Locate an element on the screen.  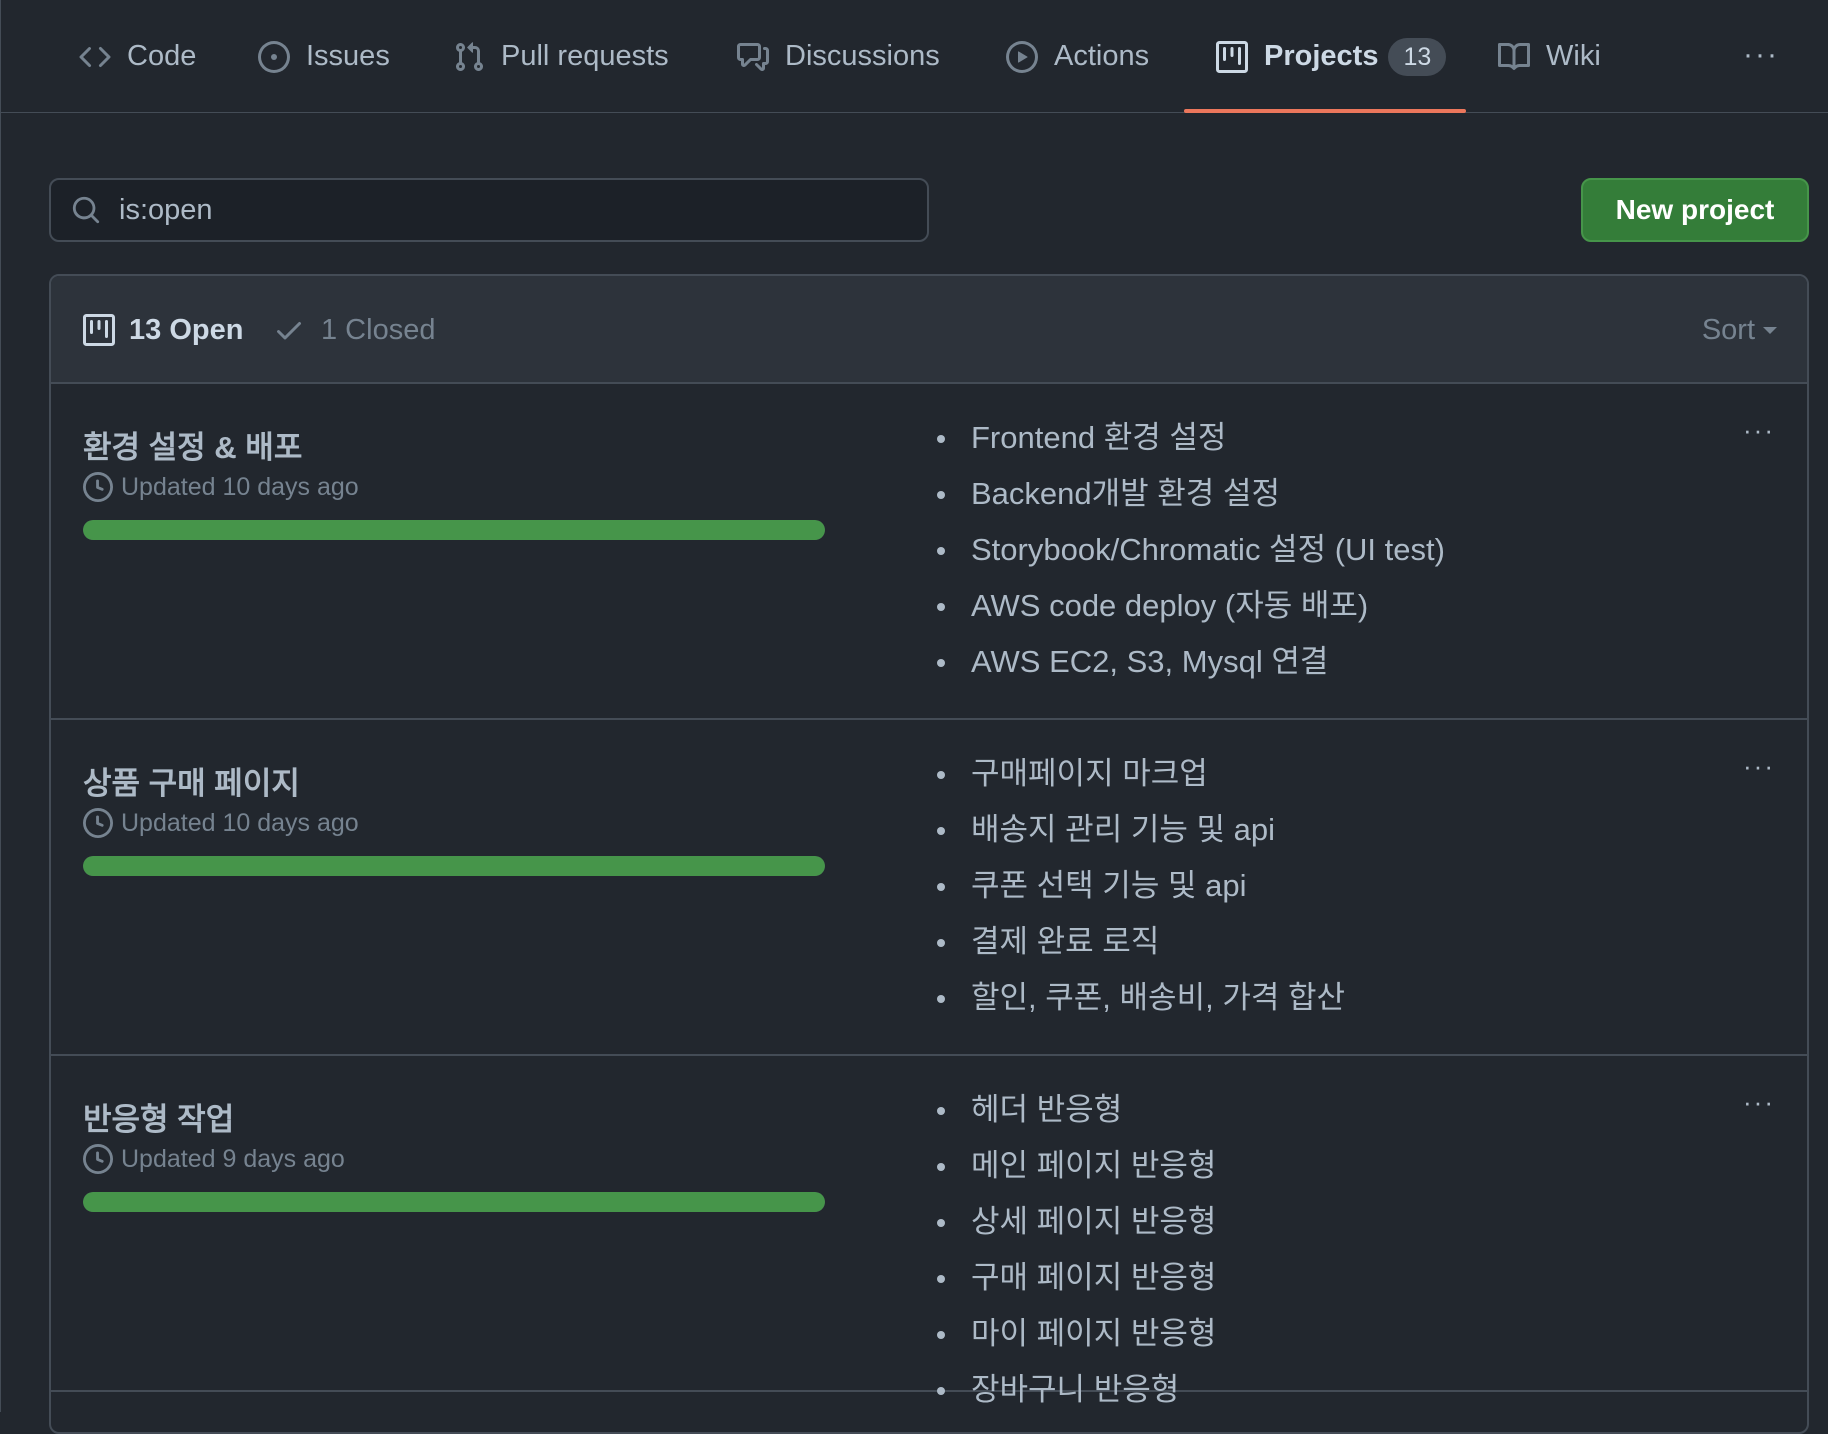
list-item: 상세 페이지 반응형 is located at coordinates (1073, 1230).